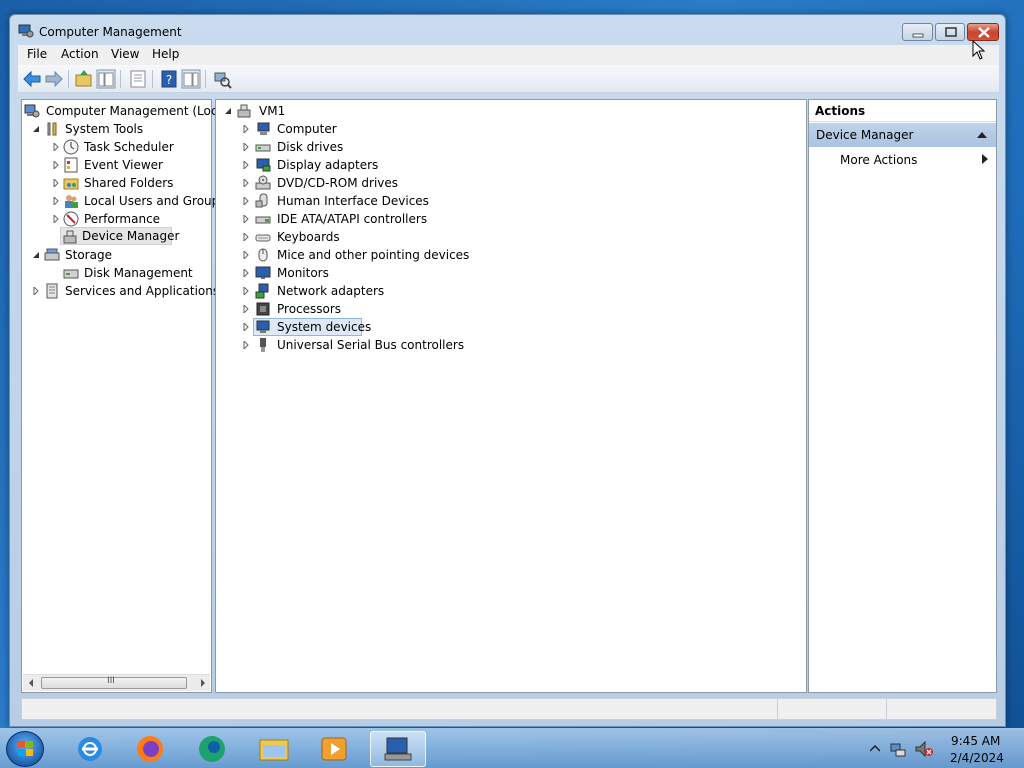 Image resolution: width=1024 pixels, height=768 pixels. Describe the element at coordinates (924, 749) in the screenshot. I see `volume-muted-icon` at that location.